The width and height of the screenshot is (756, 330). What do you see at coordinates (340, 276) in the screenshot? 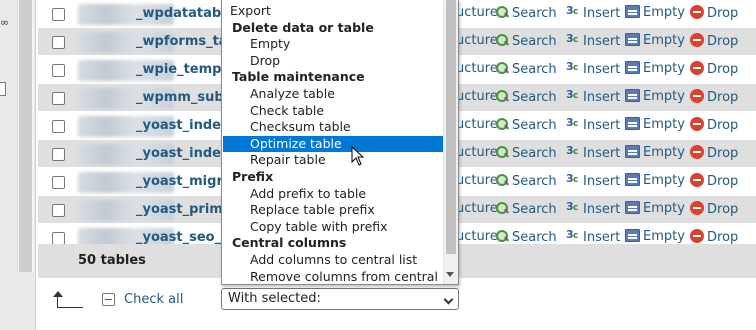
I see `dropdown-option: Remove columns from central list` at bounding box center [340, 276].